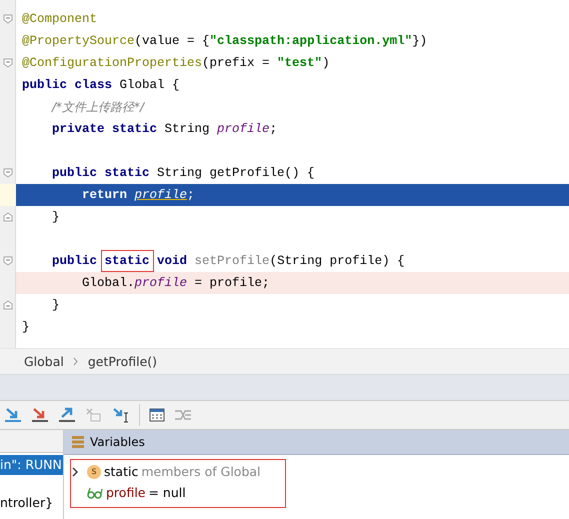 Image resolution: width=569 pixels, height=519 pixels. What do you see at coordinates (121, 471) in the screenshot?
I see `variable-name: static` at bounding box center [121, 471].